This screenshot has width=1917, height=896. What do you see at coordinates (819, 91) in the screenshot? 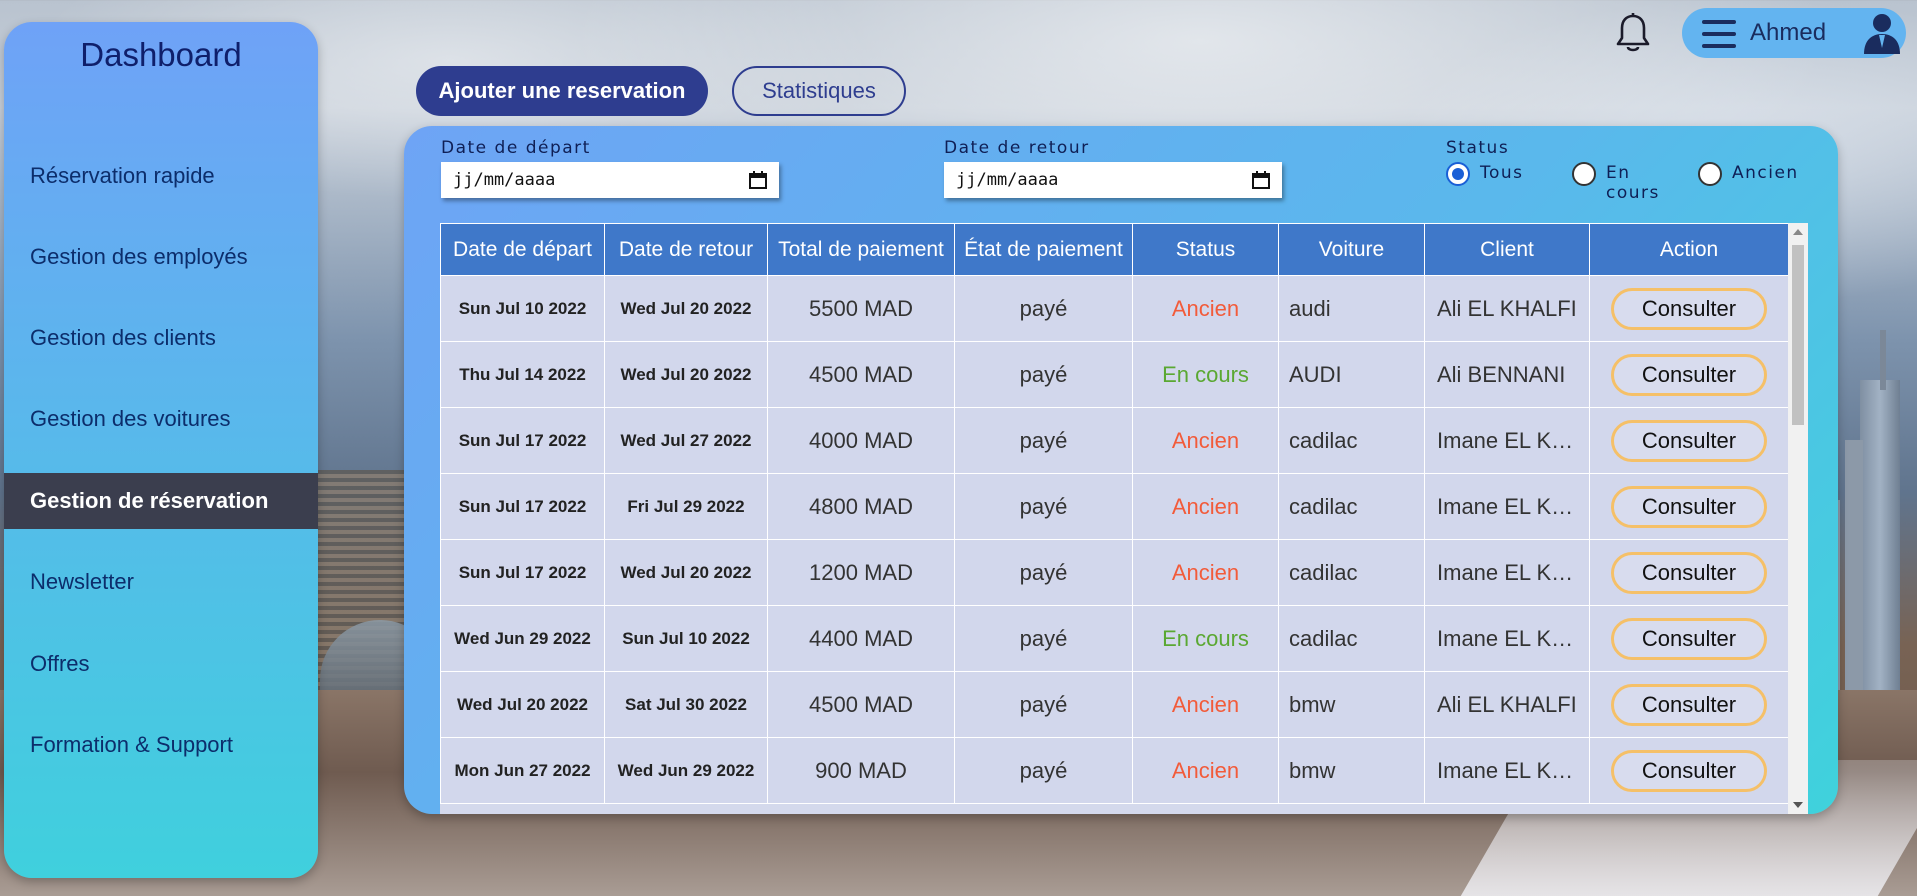
I see `statistics-button: Statistiques` at bounding box center [819, 91].